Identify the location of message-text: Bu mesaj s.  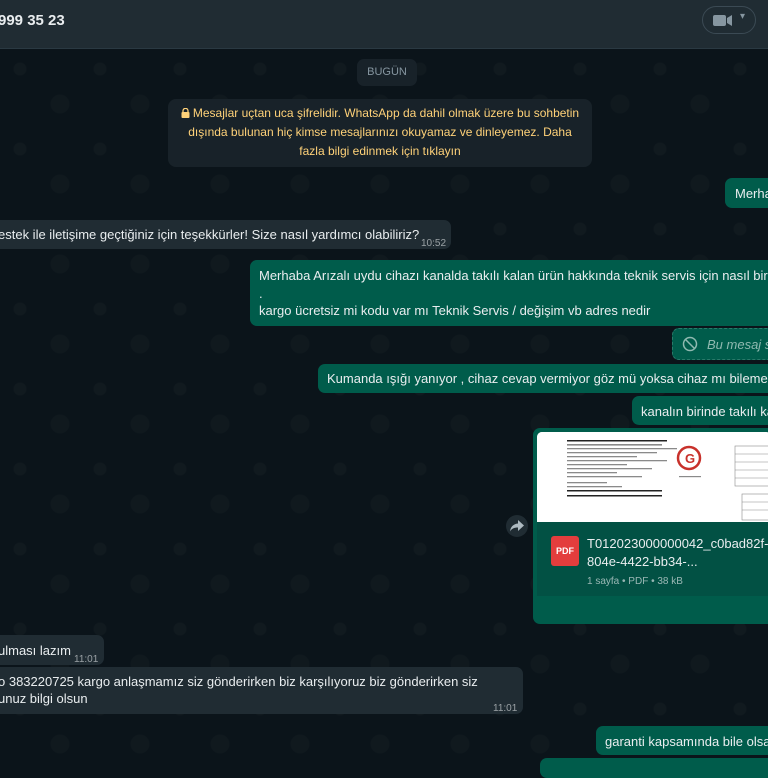
(737, 344).